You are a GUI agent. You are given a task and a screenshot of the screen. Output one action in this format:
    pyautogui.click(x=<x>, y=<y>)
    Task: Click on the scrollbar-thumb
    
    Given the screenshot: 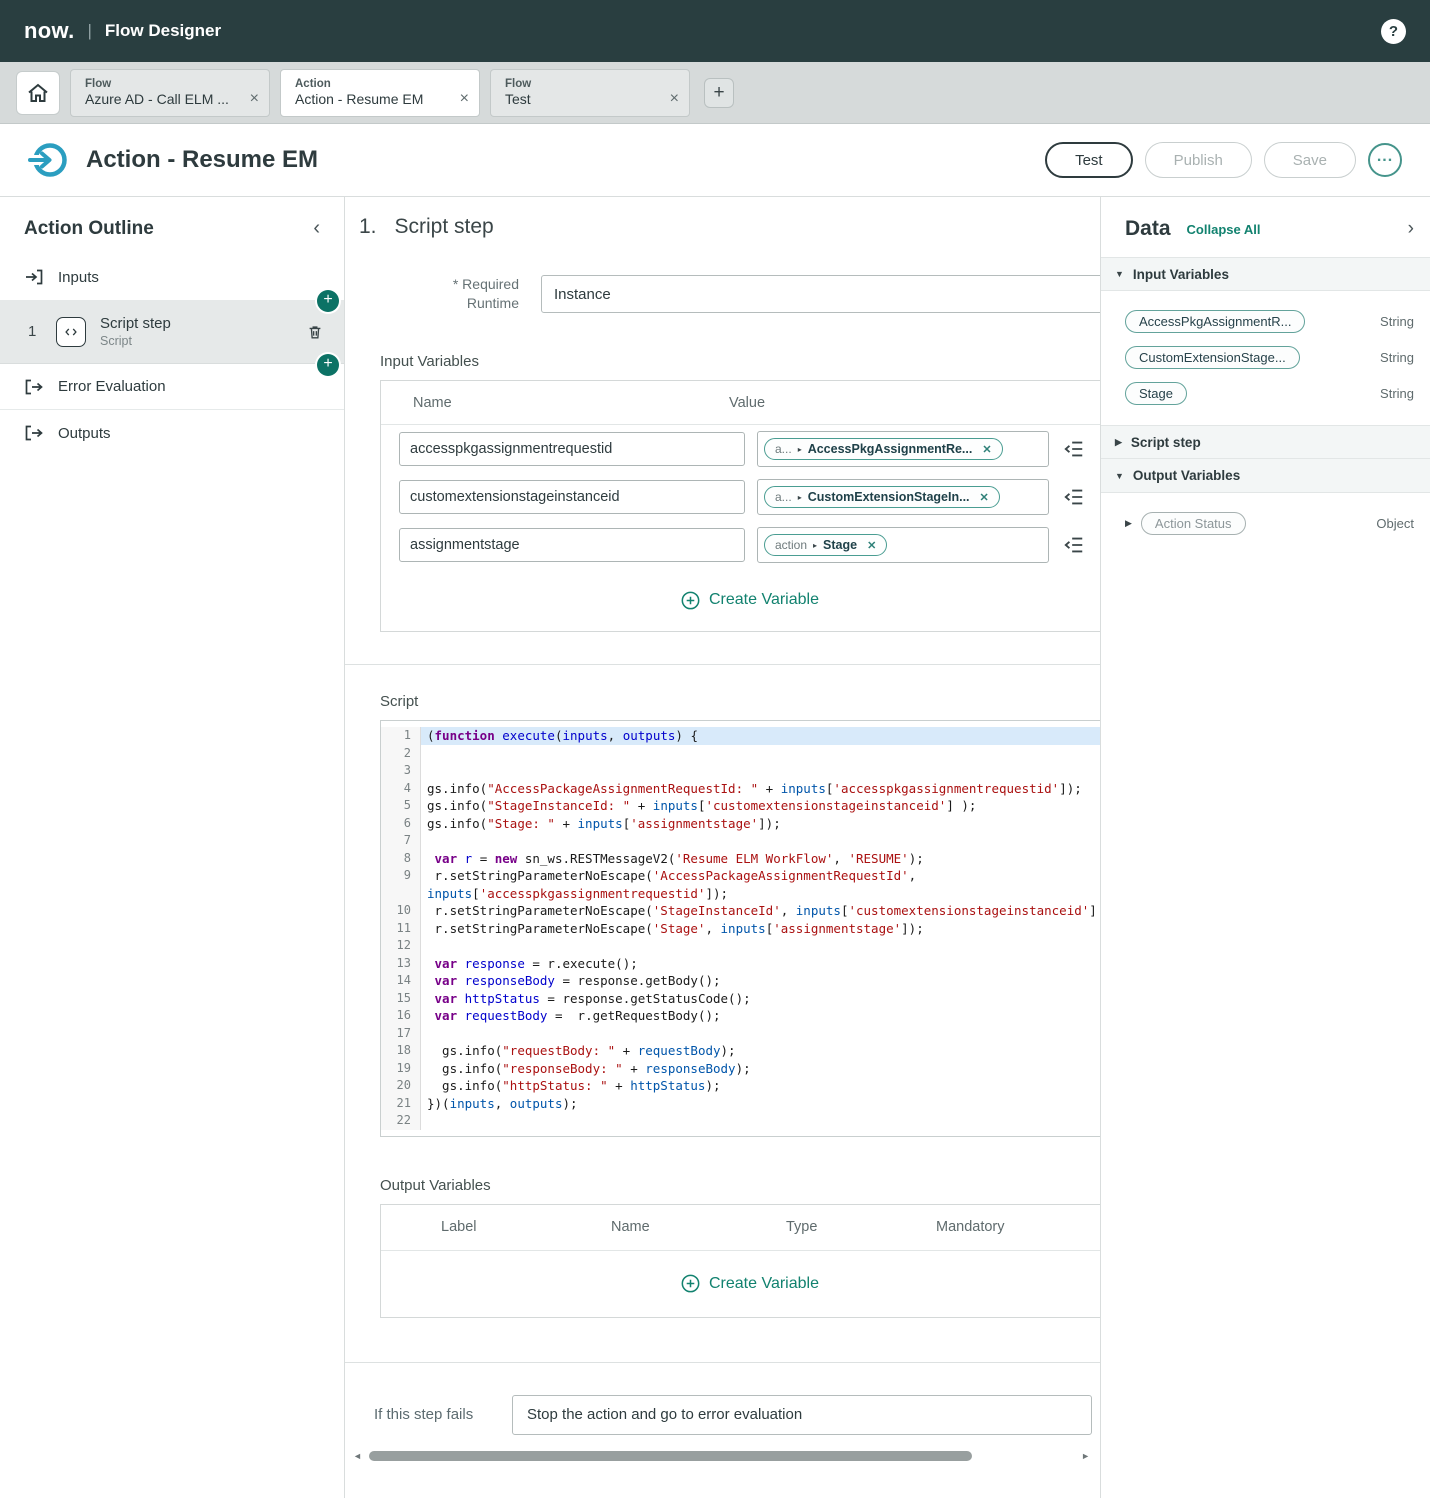 What is the action you would take?
    pyautogui.click(x=670, y=1456)
    